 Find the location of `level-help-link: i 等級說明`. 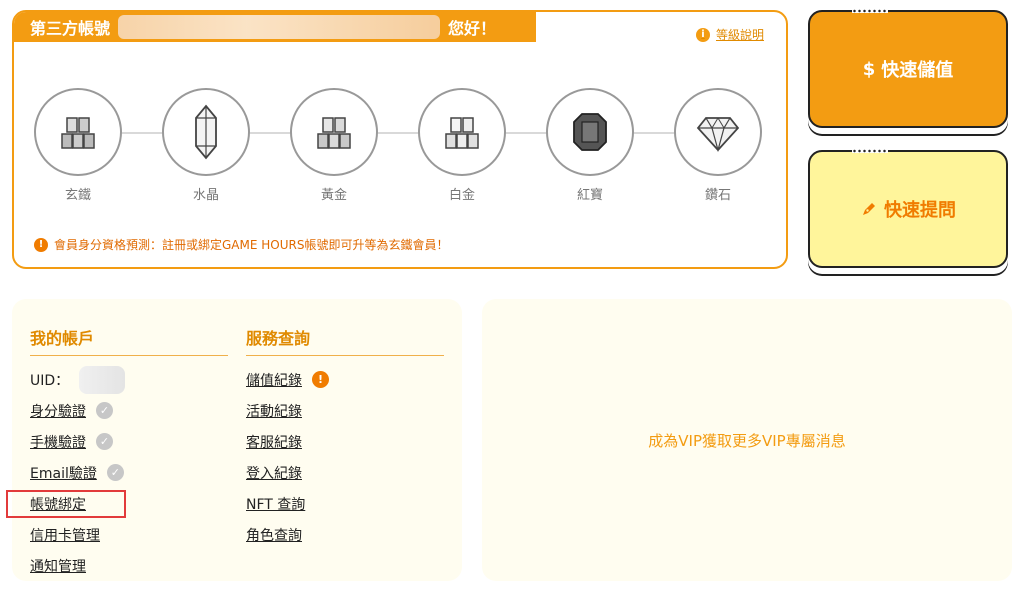

level-help-link: i 等級說明 is located at coordinates (729, 34).